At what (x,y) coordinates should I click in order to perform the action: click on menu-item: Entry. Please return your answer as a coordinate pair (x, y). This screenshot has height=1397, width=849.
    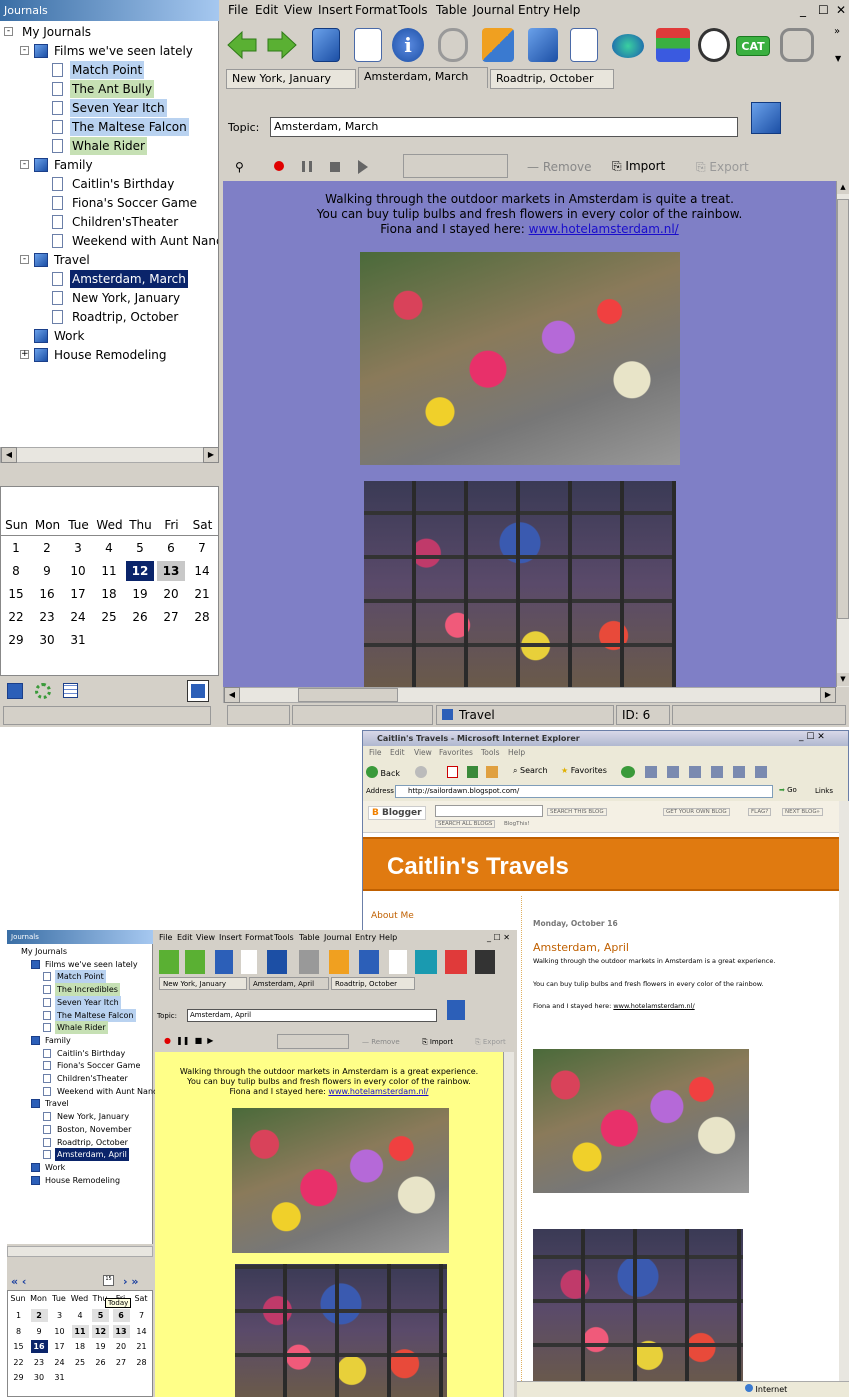
    Looking at the image, I should click on (534, 10).